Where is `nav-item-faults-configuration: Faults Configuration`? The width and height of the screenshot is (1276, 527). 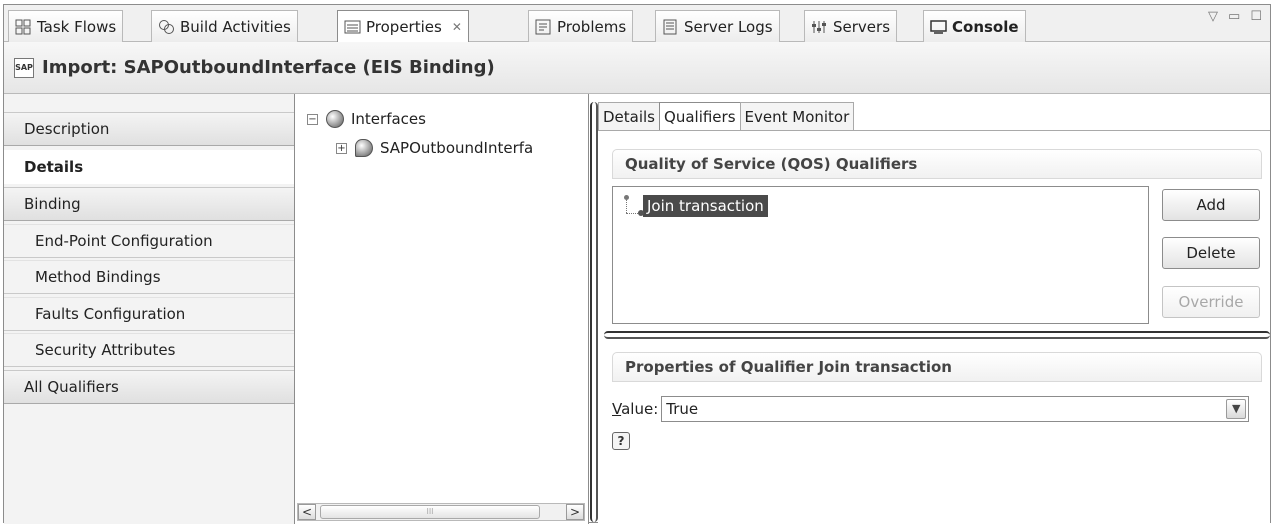 nav-item-faults-configuration: Faults Configuration is located at coordinates (149, 314).